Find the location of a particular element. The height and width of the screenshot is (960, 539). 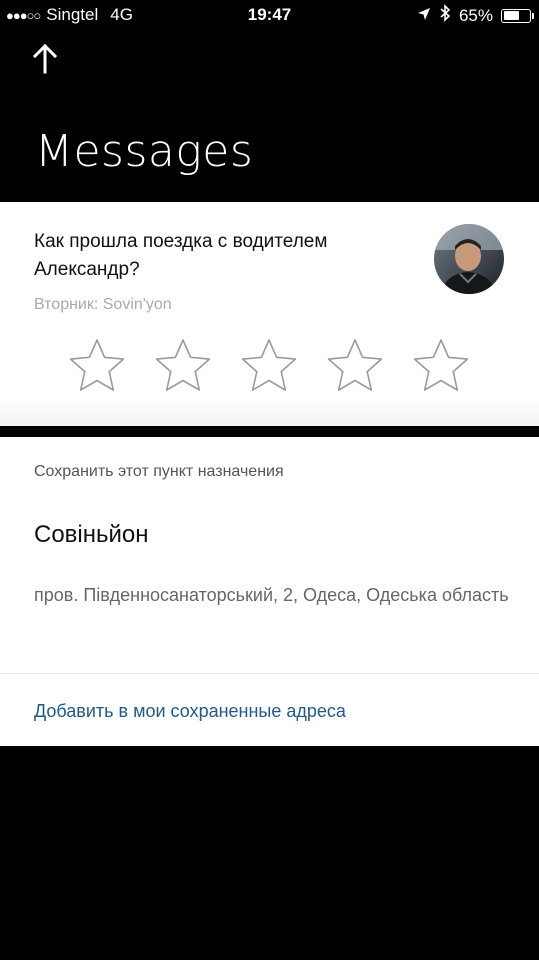

back-arrow-icon is located at coordinates (45, 59).